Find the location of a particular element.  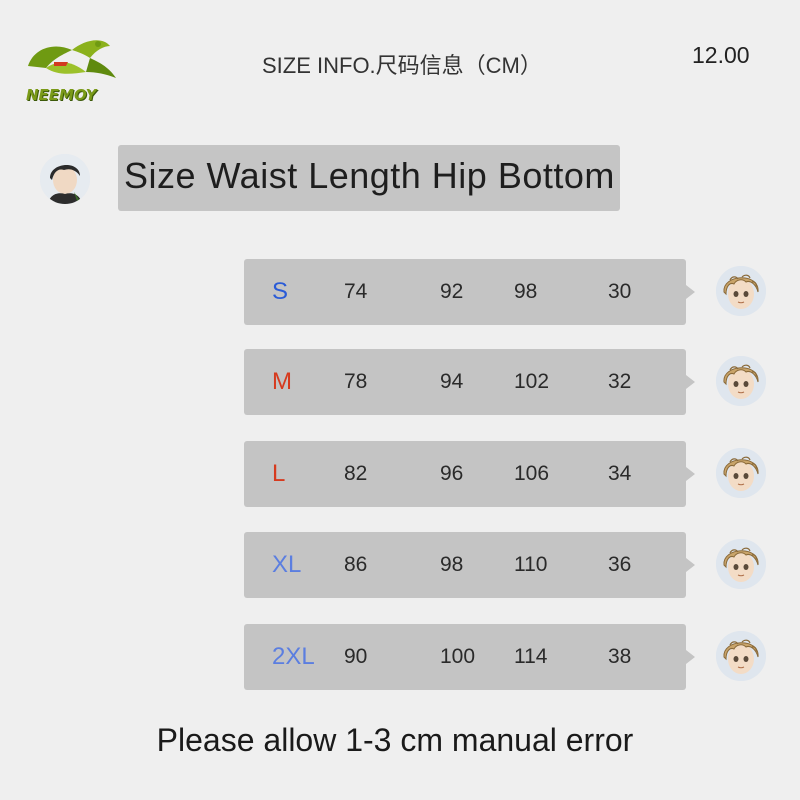

hip-value: 114 is located at coordinates (531, 656).